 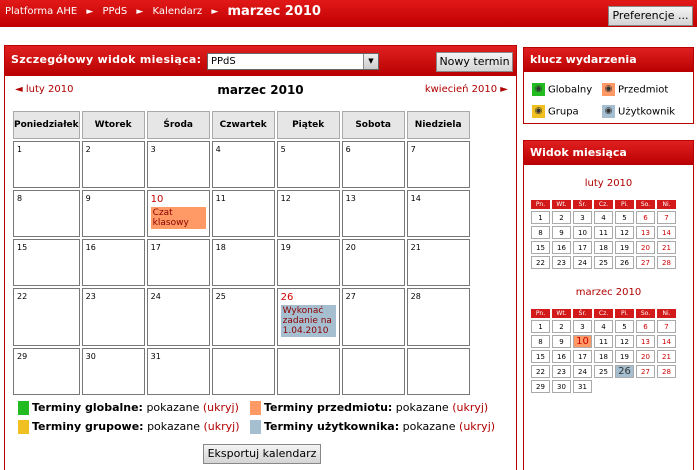 I want to click on mini-day-cell: 4, so click(x=603, y=326).